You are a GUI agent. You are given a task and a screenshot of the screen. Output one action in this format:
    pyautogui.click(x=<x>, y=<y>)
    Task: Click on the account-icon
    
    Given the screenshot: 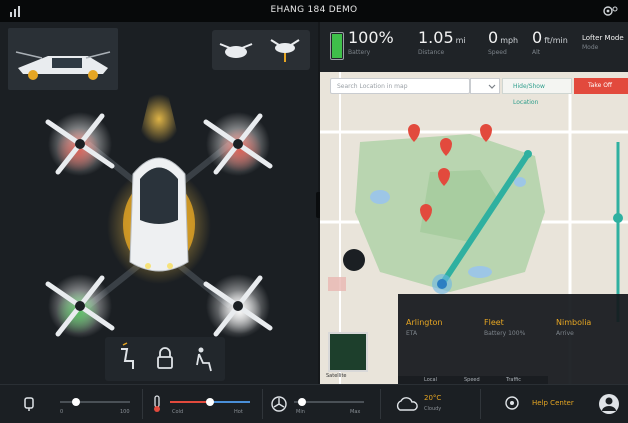 What is the action you would take?
    pyautogui.click(x=609, y=404)
    